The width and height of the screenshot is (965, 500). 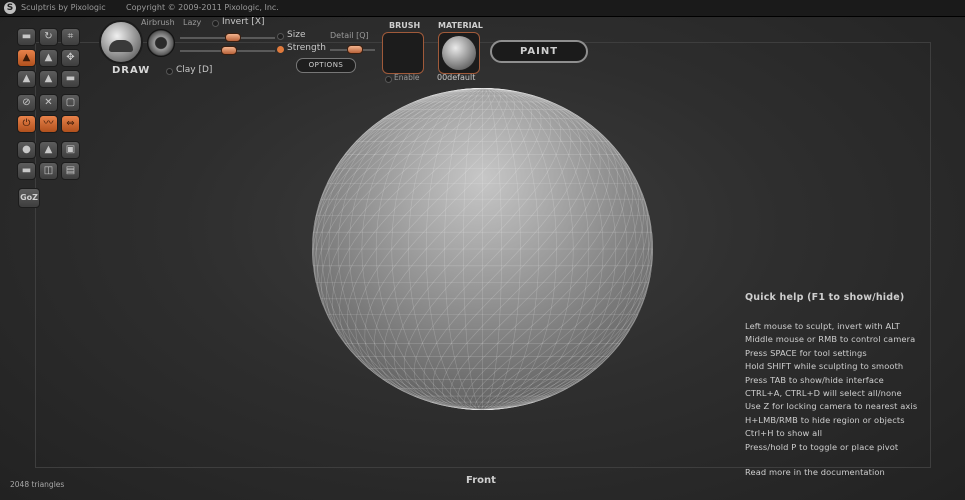 I want to click on strength-label: Strength, so click(x=306, y=48).